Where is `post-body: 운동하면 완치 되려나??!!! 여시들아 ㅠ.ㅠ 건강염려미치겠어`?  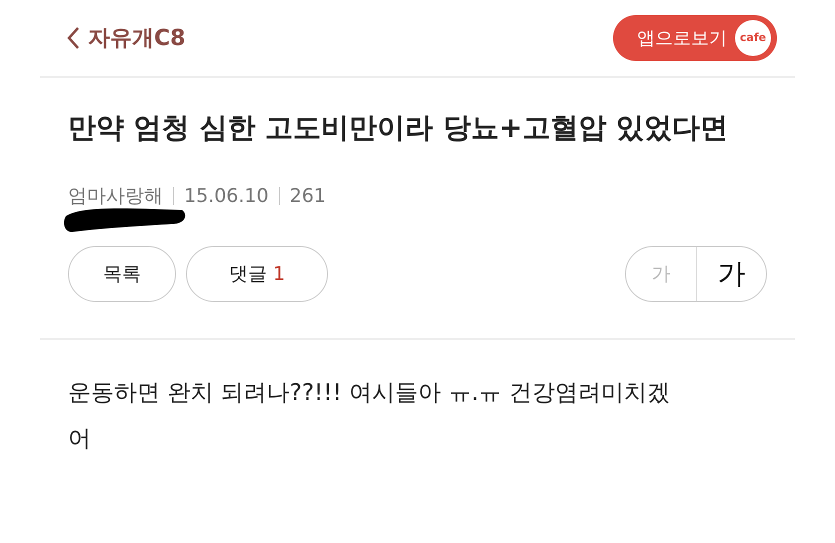
post-body: 운동하면 완치 되려나??!!! 여시들아 ㅠ.ㅠ 건강염려미치겠어 is located at coordinates (369, 416).